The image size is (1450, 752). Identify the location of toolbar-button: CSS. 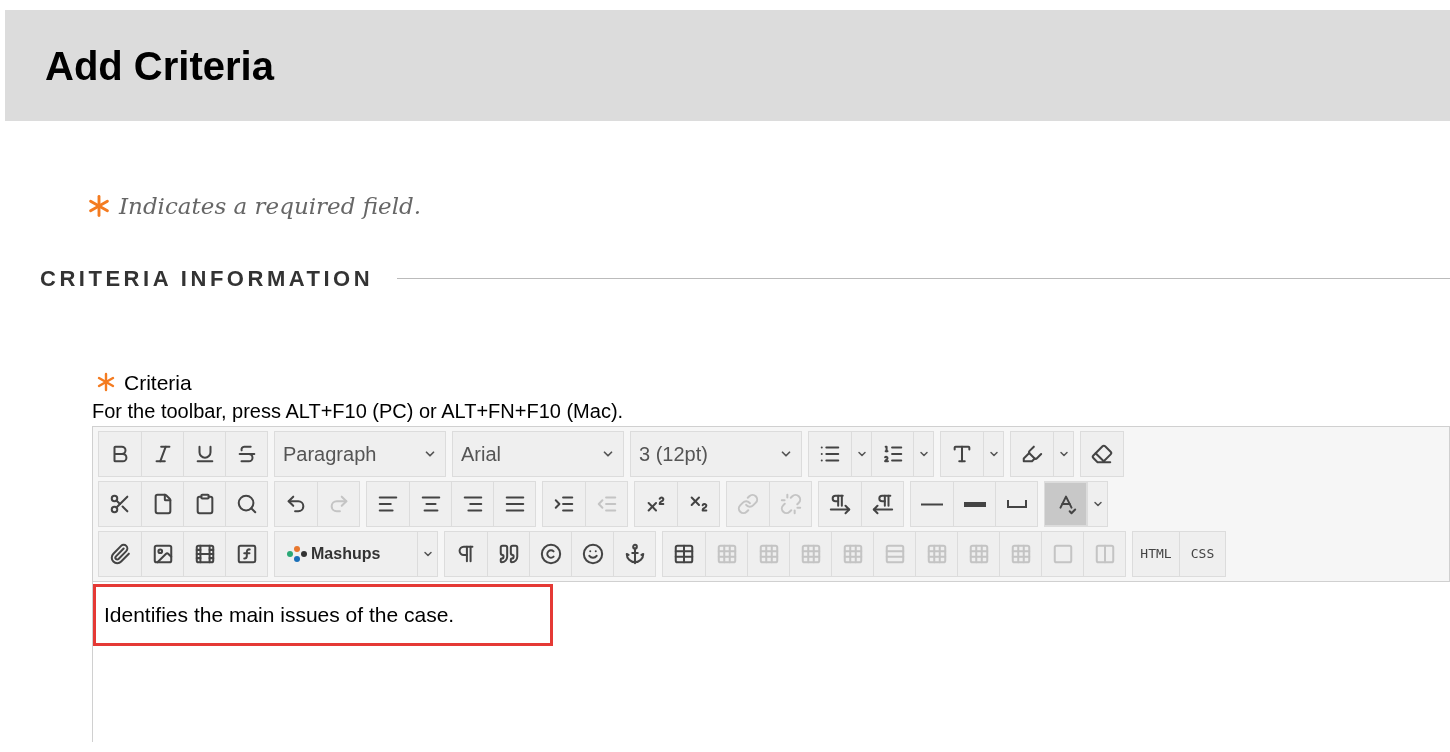
(1202, 554).